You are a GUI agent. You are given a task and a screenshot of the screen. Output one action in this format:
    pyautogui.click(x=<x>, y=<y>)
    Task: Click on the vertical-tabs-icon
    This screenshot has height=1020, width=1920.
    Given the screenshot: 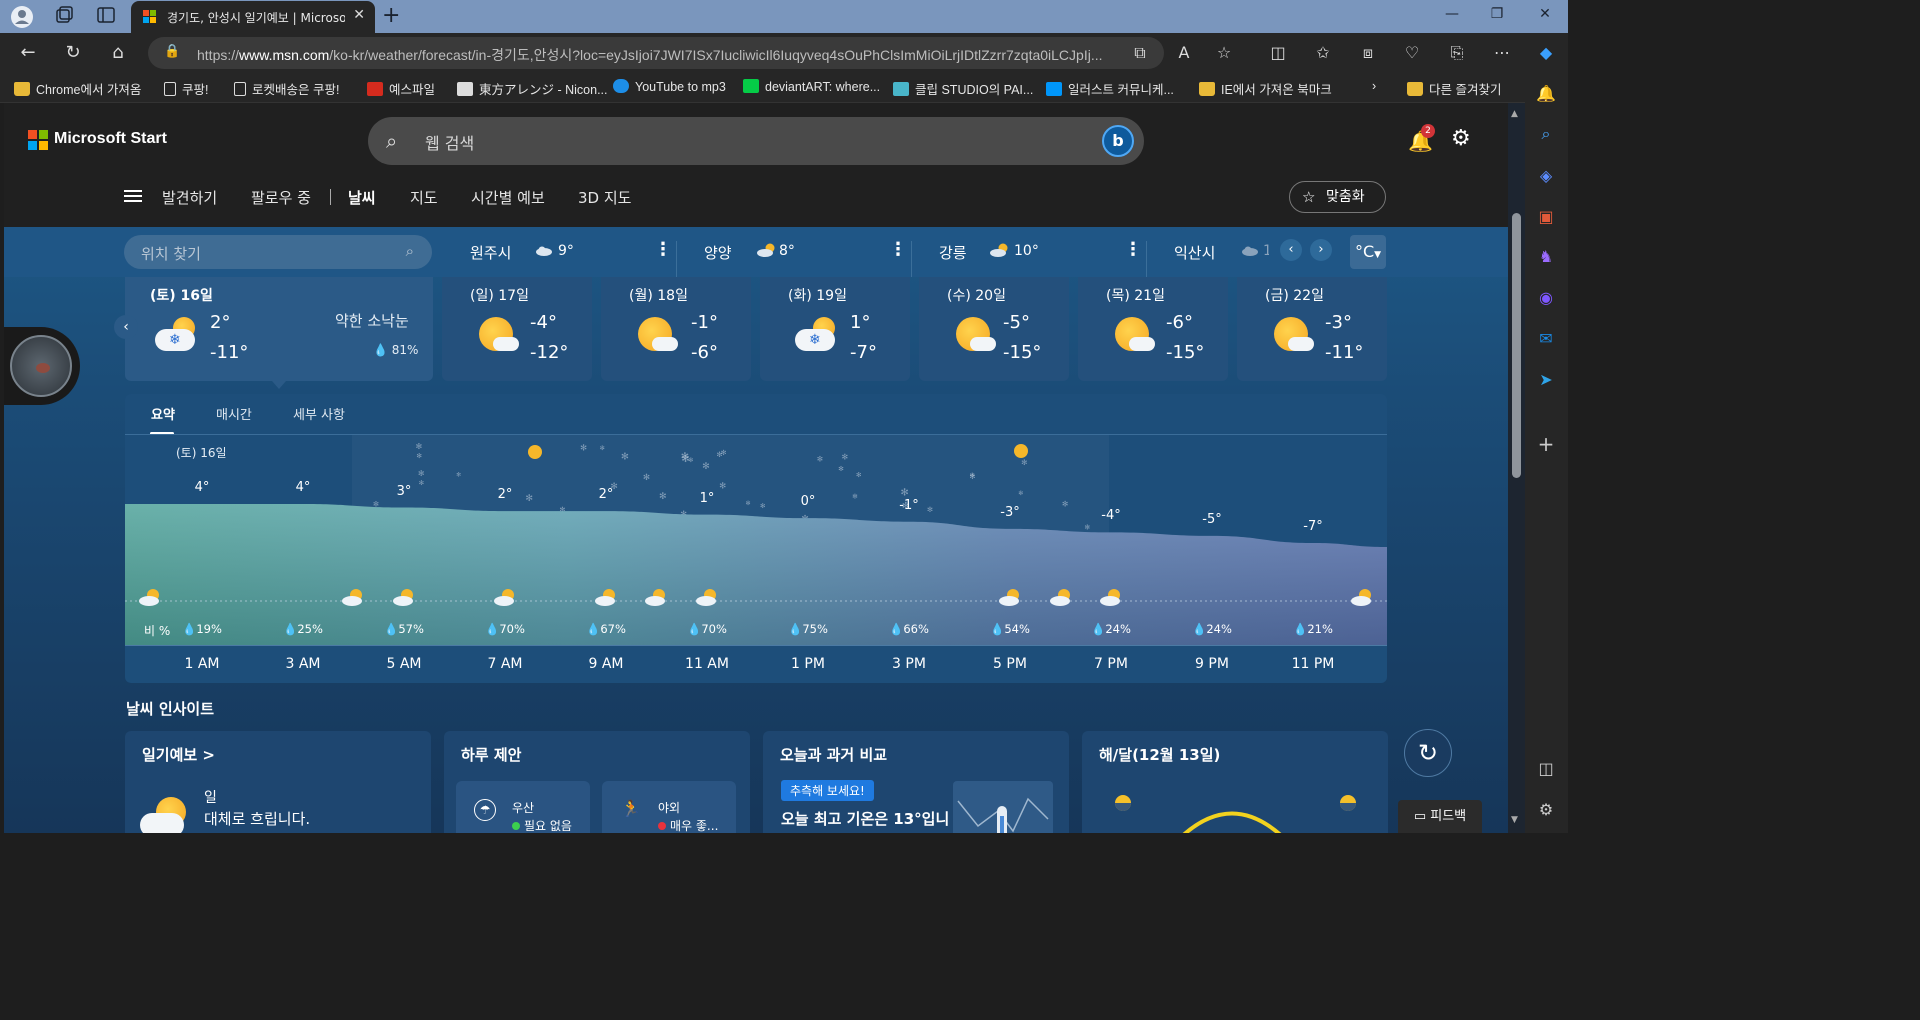 What is the action you would take?
    pyautogui.click(x=106, y=17)
    